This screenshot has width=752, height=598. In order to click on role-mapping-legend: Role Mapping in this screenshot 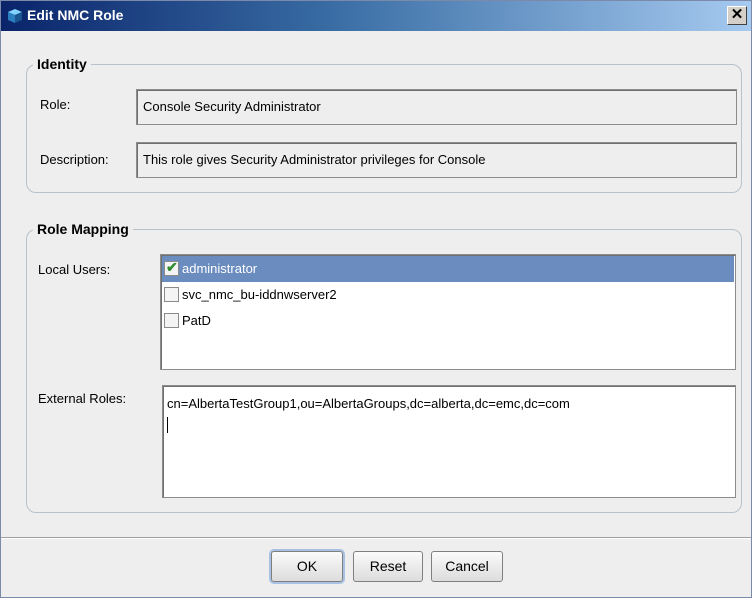, I will do `click(83, 229)`.